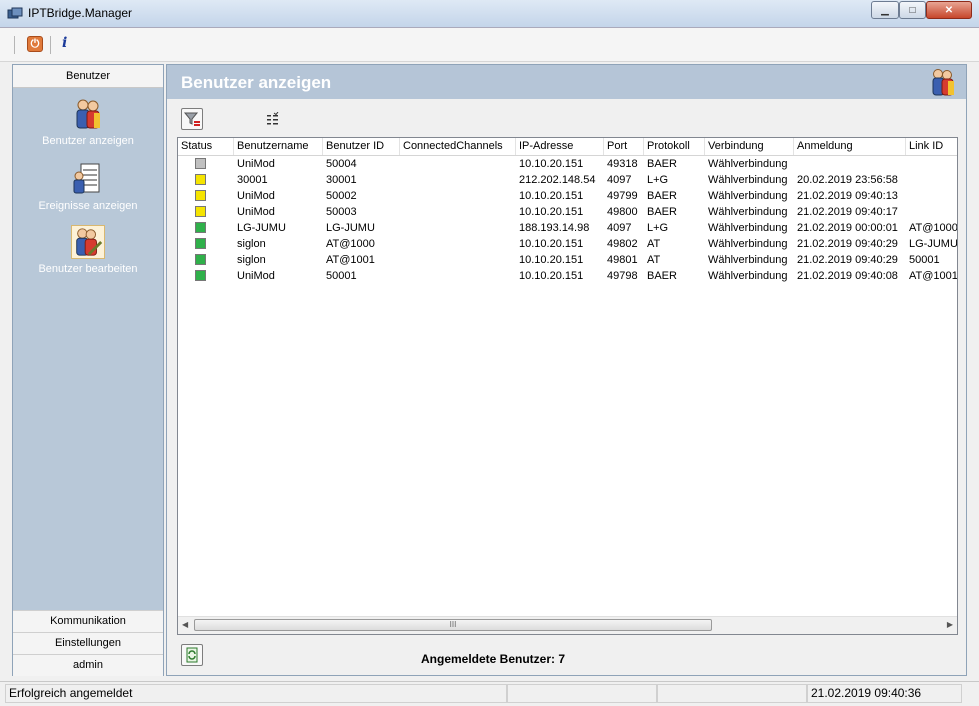 This screenshot has width=979, height=706. Describe the element at coordinates (458, 146) in the screenshot. I see `column-header-connectedchannels: ConnectedChannels` at that location.